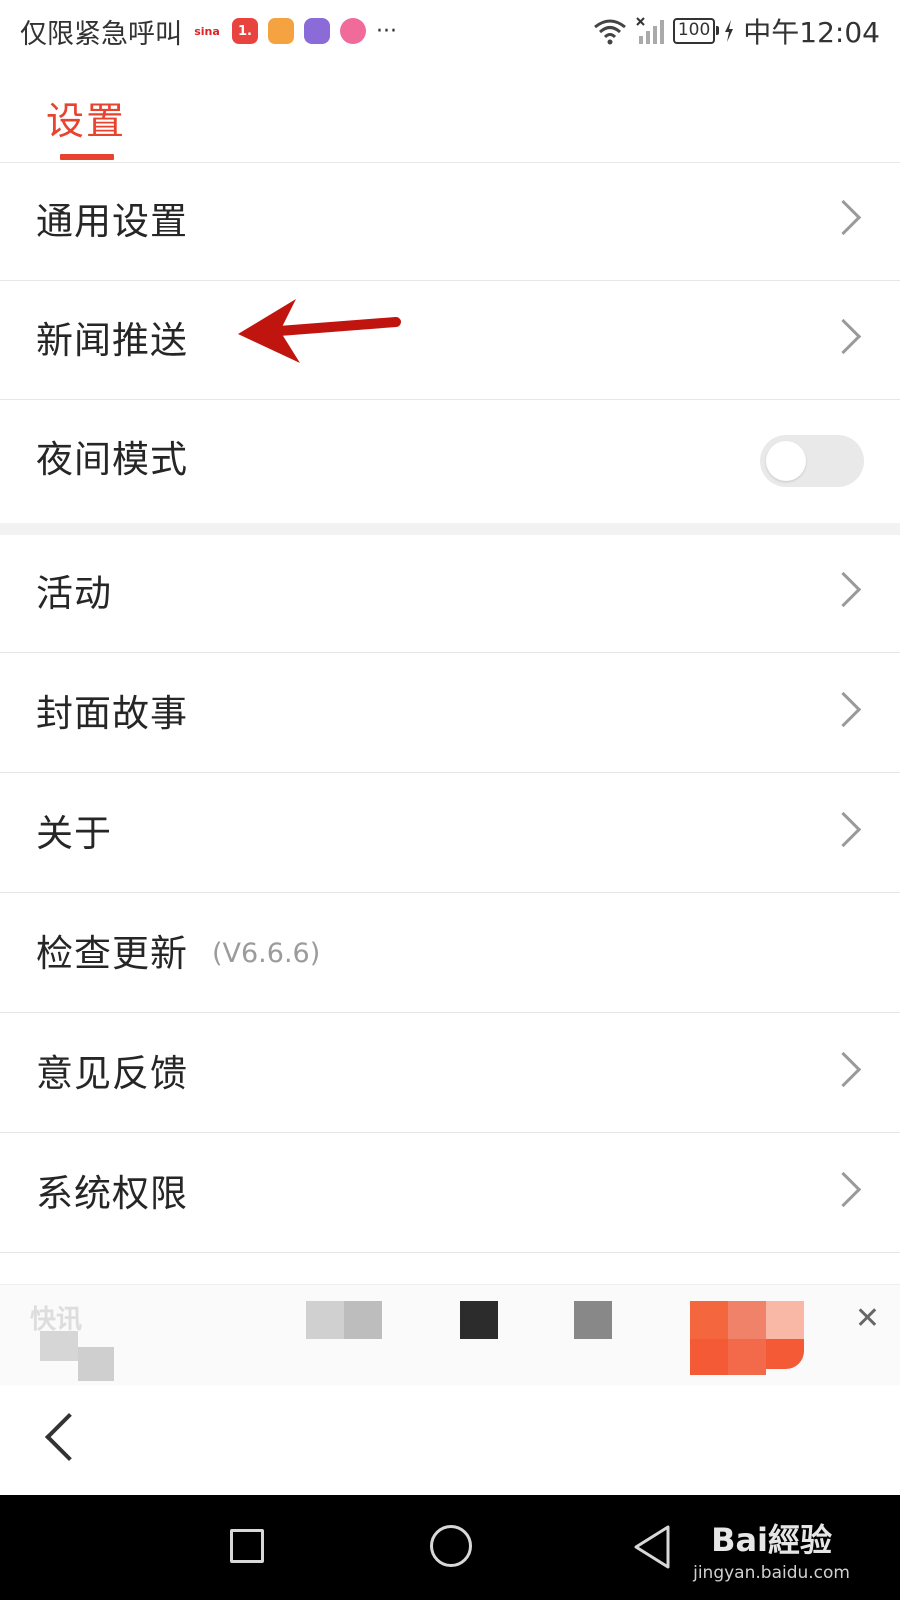 This screenshot has width=900, height=1600. What do you see at coordinates (245, 31) in the screenshot?
I see `app-1-icon: 1.` at bounding box center [245, 31].